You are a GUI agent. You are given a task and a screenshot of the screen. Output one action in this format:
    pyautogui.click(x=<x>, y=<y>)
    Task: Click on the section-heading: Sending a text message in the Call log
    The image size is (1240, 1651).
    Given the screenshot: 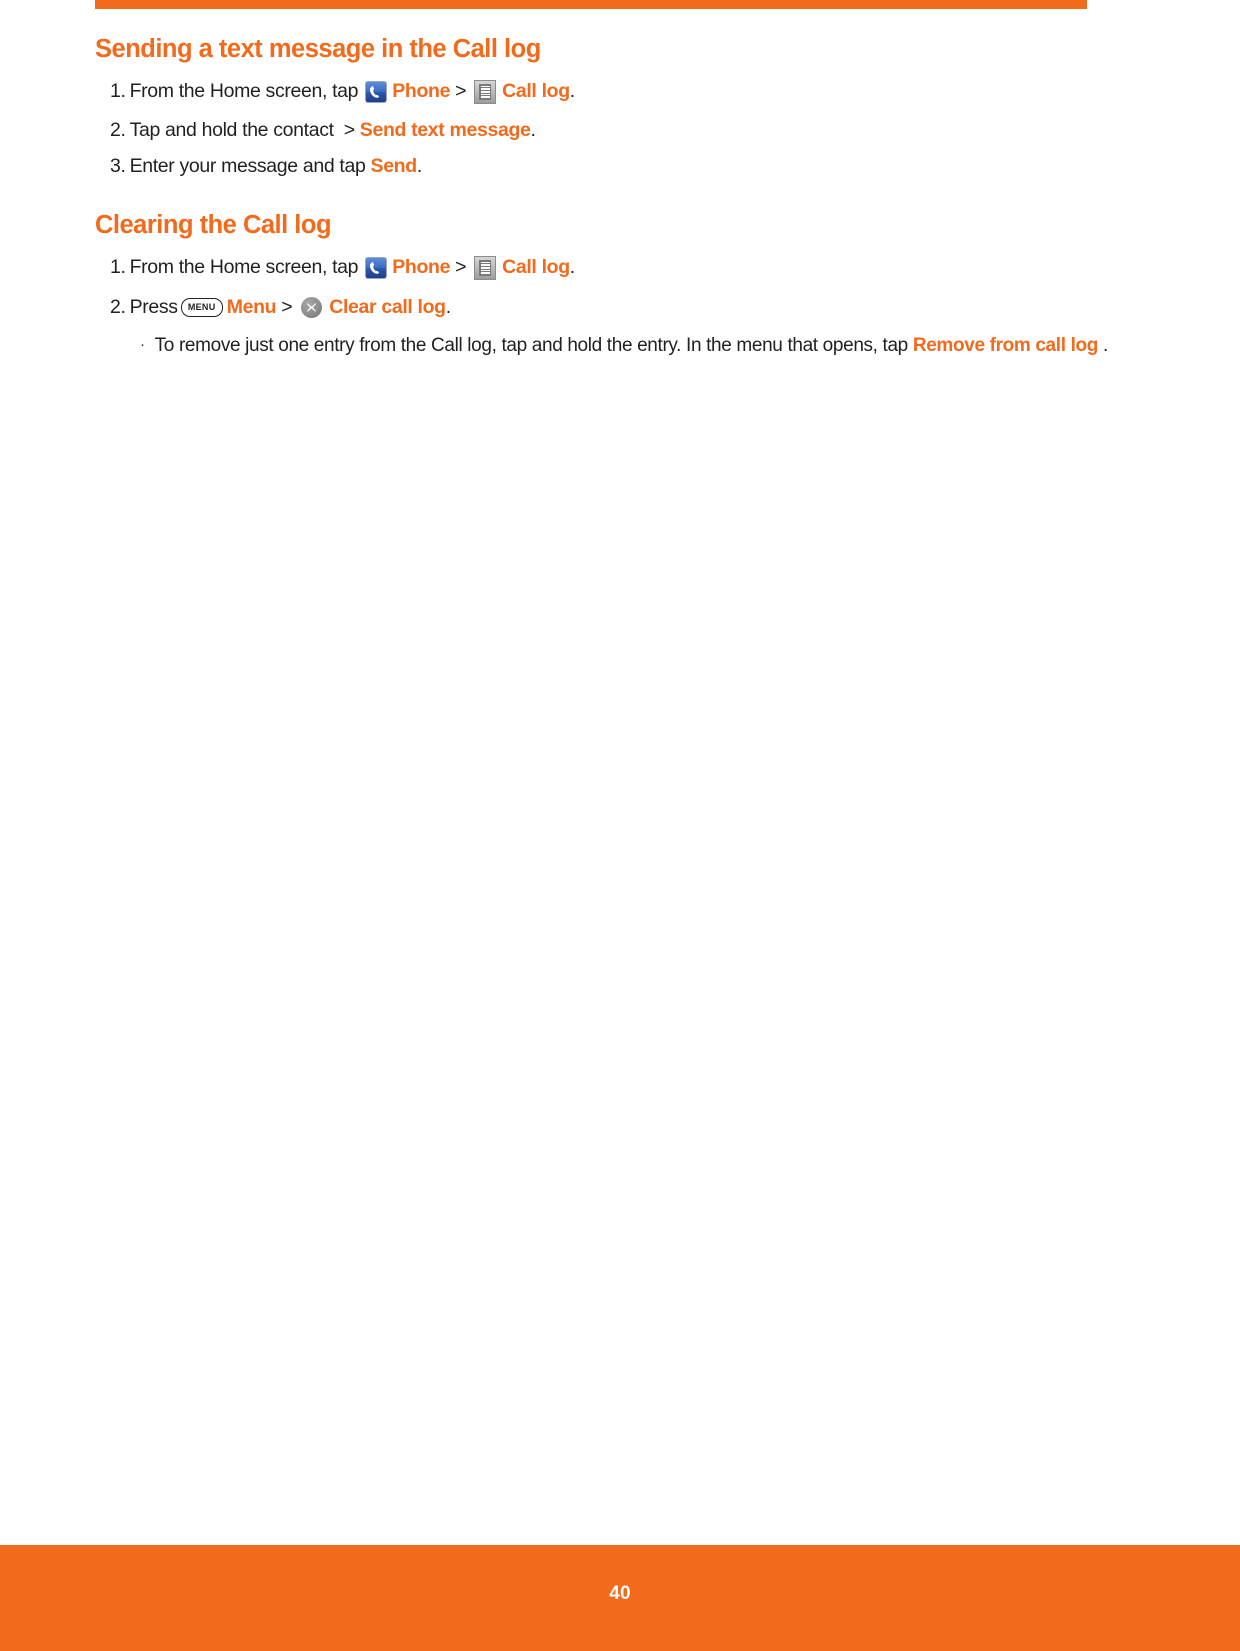 What is the action you would take?
    pyautogui.click(x=318, y=49)
    